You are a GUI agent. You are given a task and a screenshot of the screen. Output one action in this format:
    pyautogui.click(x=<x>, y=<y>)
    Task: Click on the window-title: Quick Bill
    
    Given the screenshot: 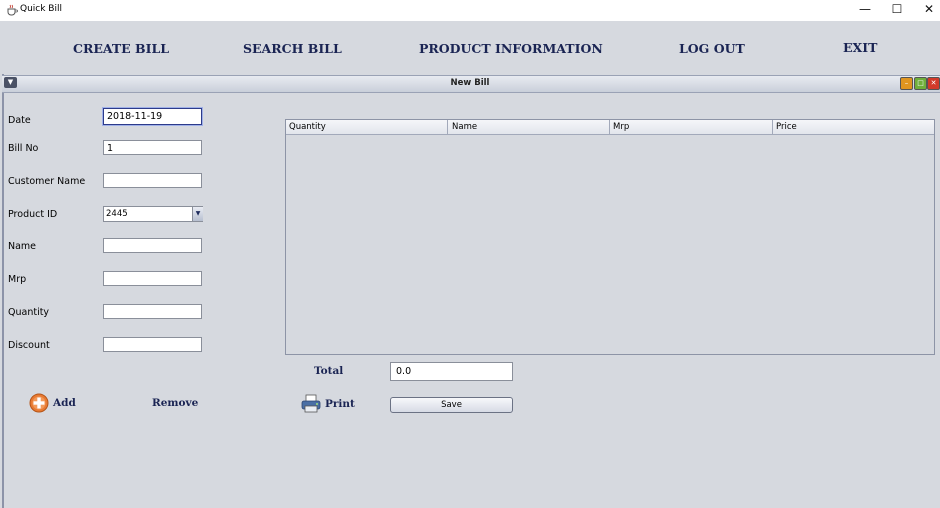 What is the action you would take?
    pyautogui.click(x=41, y=9)
    